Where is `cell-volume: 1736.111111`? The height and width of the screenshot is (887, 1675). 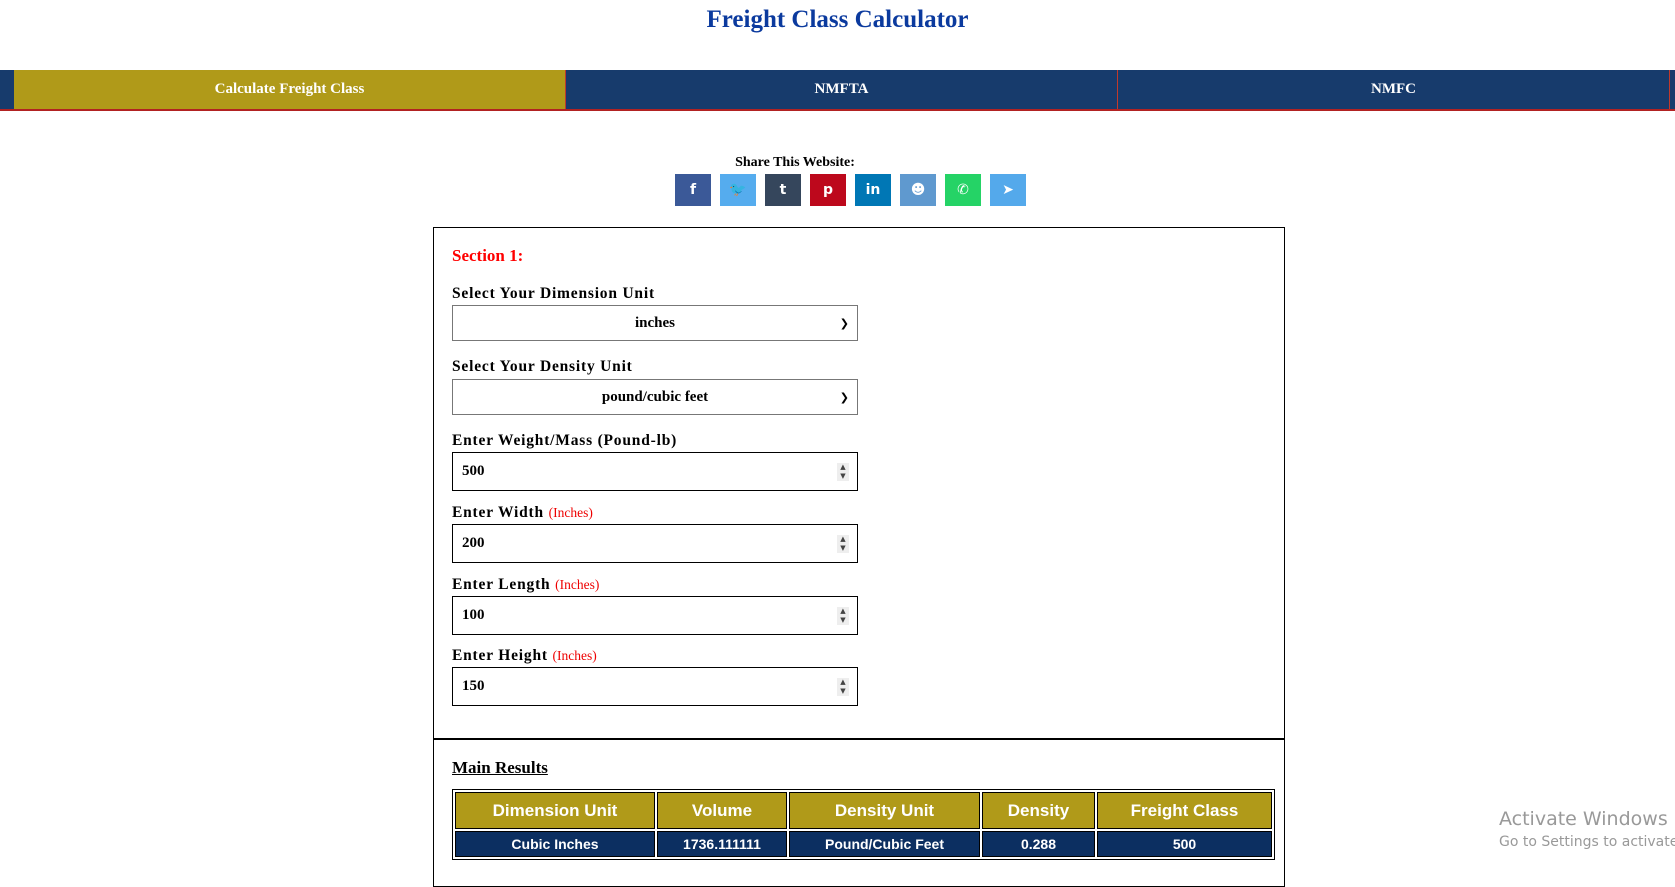 cell-volume: 1736.111111 is located at coordinates (722, 844).